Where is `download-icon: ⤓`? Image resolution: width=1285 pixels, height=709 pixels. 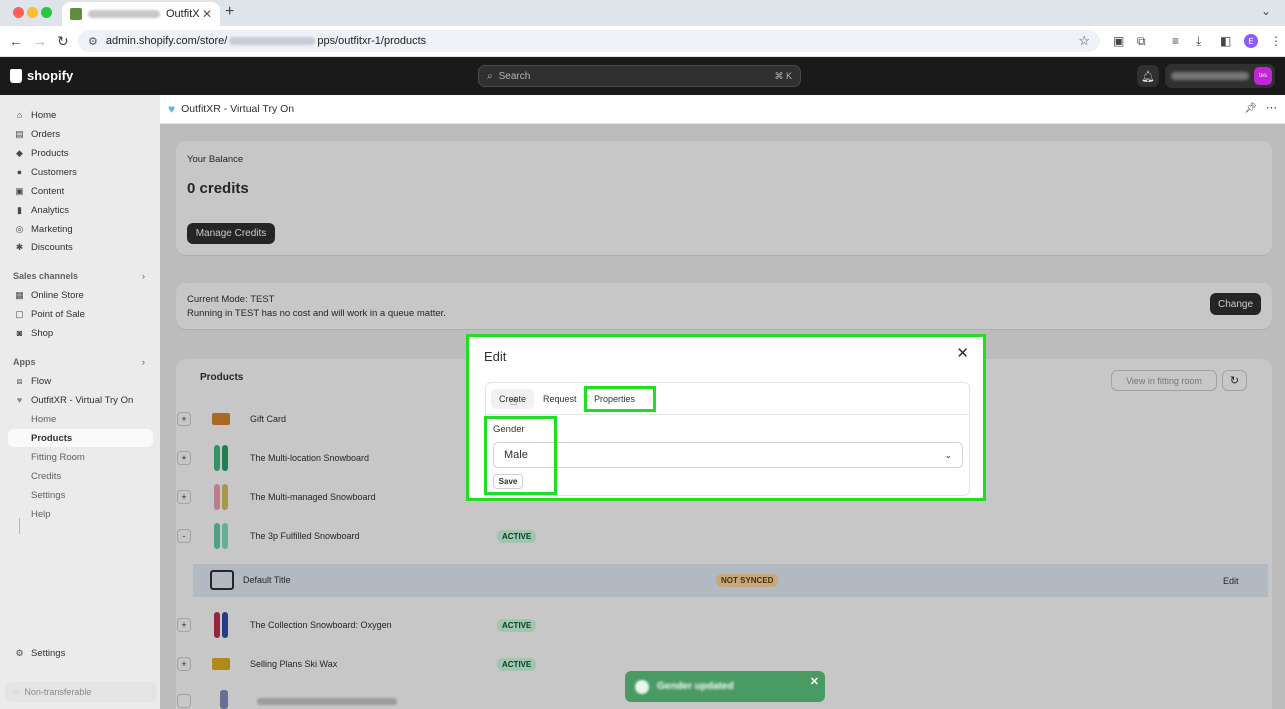
download-icon: ⤓ is located at coordinates (1198, 41).